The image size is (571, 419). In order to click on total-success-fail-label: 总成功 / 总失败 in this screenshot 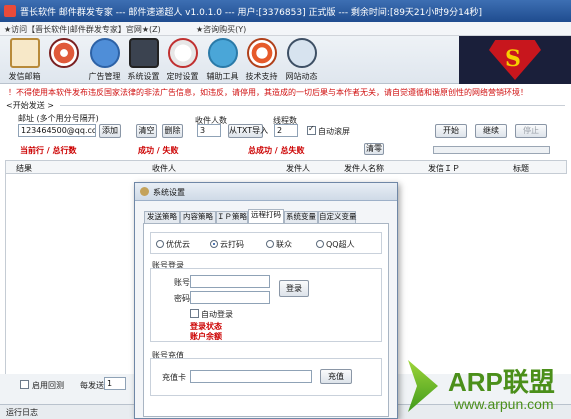, I will do `click(276, 150)`.